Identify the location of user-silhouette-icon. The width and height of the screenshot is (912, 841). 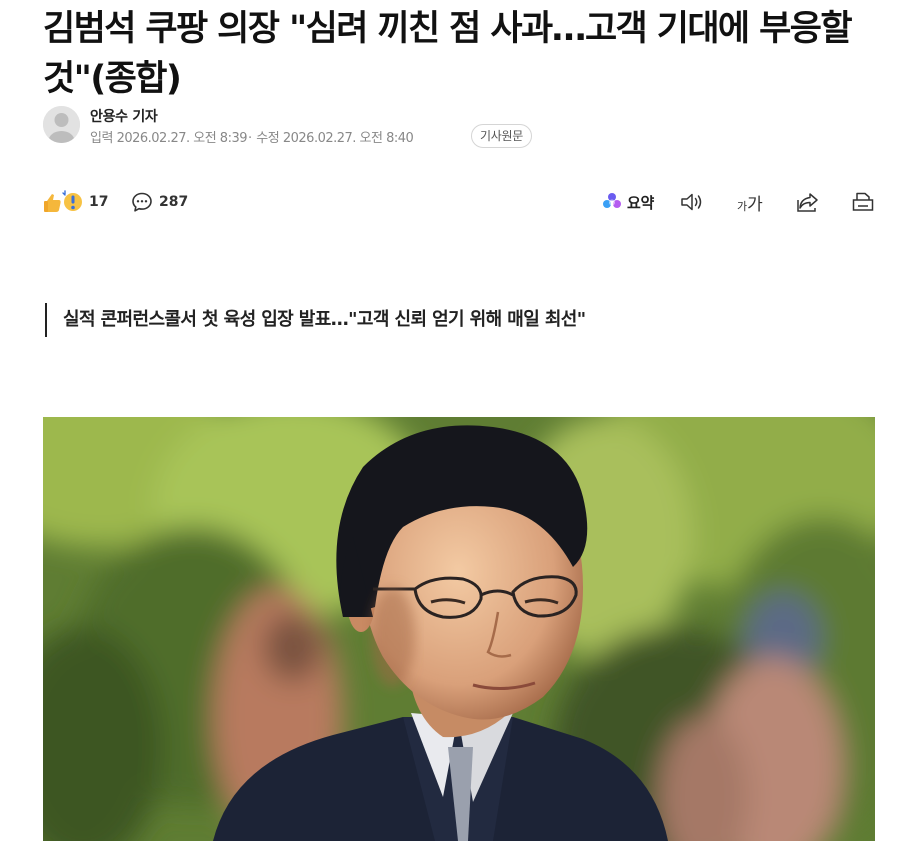
(61, 124).